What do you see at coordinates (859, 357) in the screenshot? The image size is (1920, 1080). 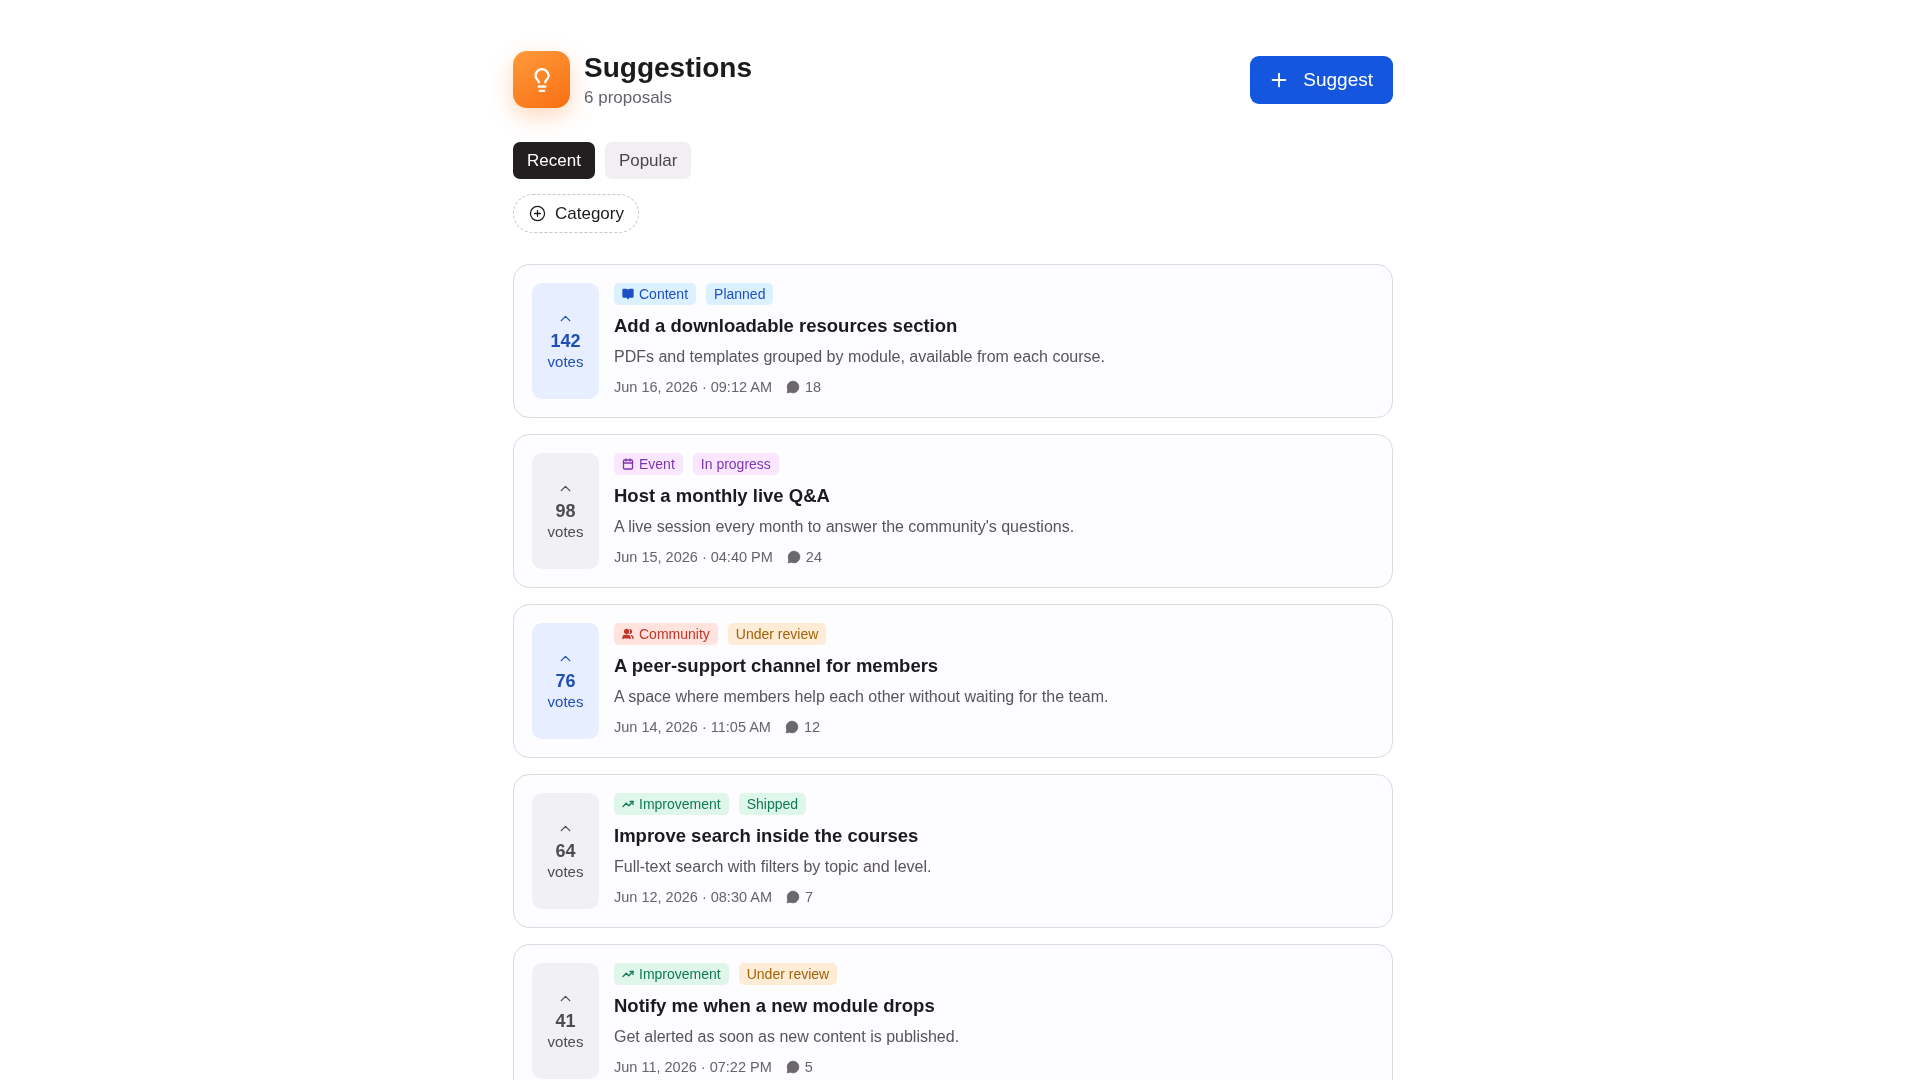 I see `suggestion-description: PDFs and templates grouped by module, available from each course.` at bounding box center [859, 357].